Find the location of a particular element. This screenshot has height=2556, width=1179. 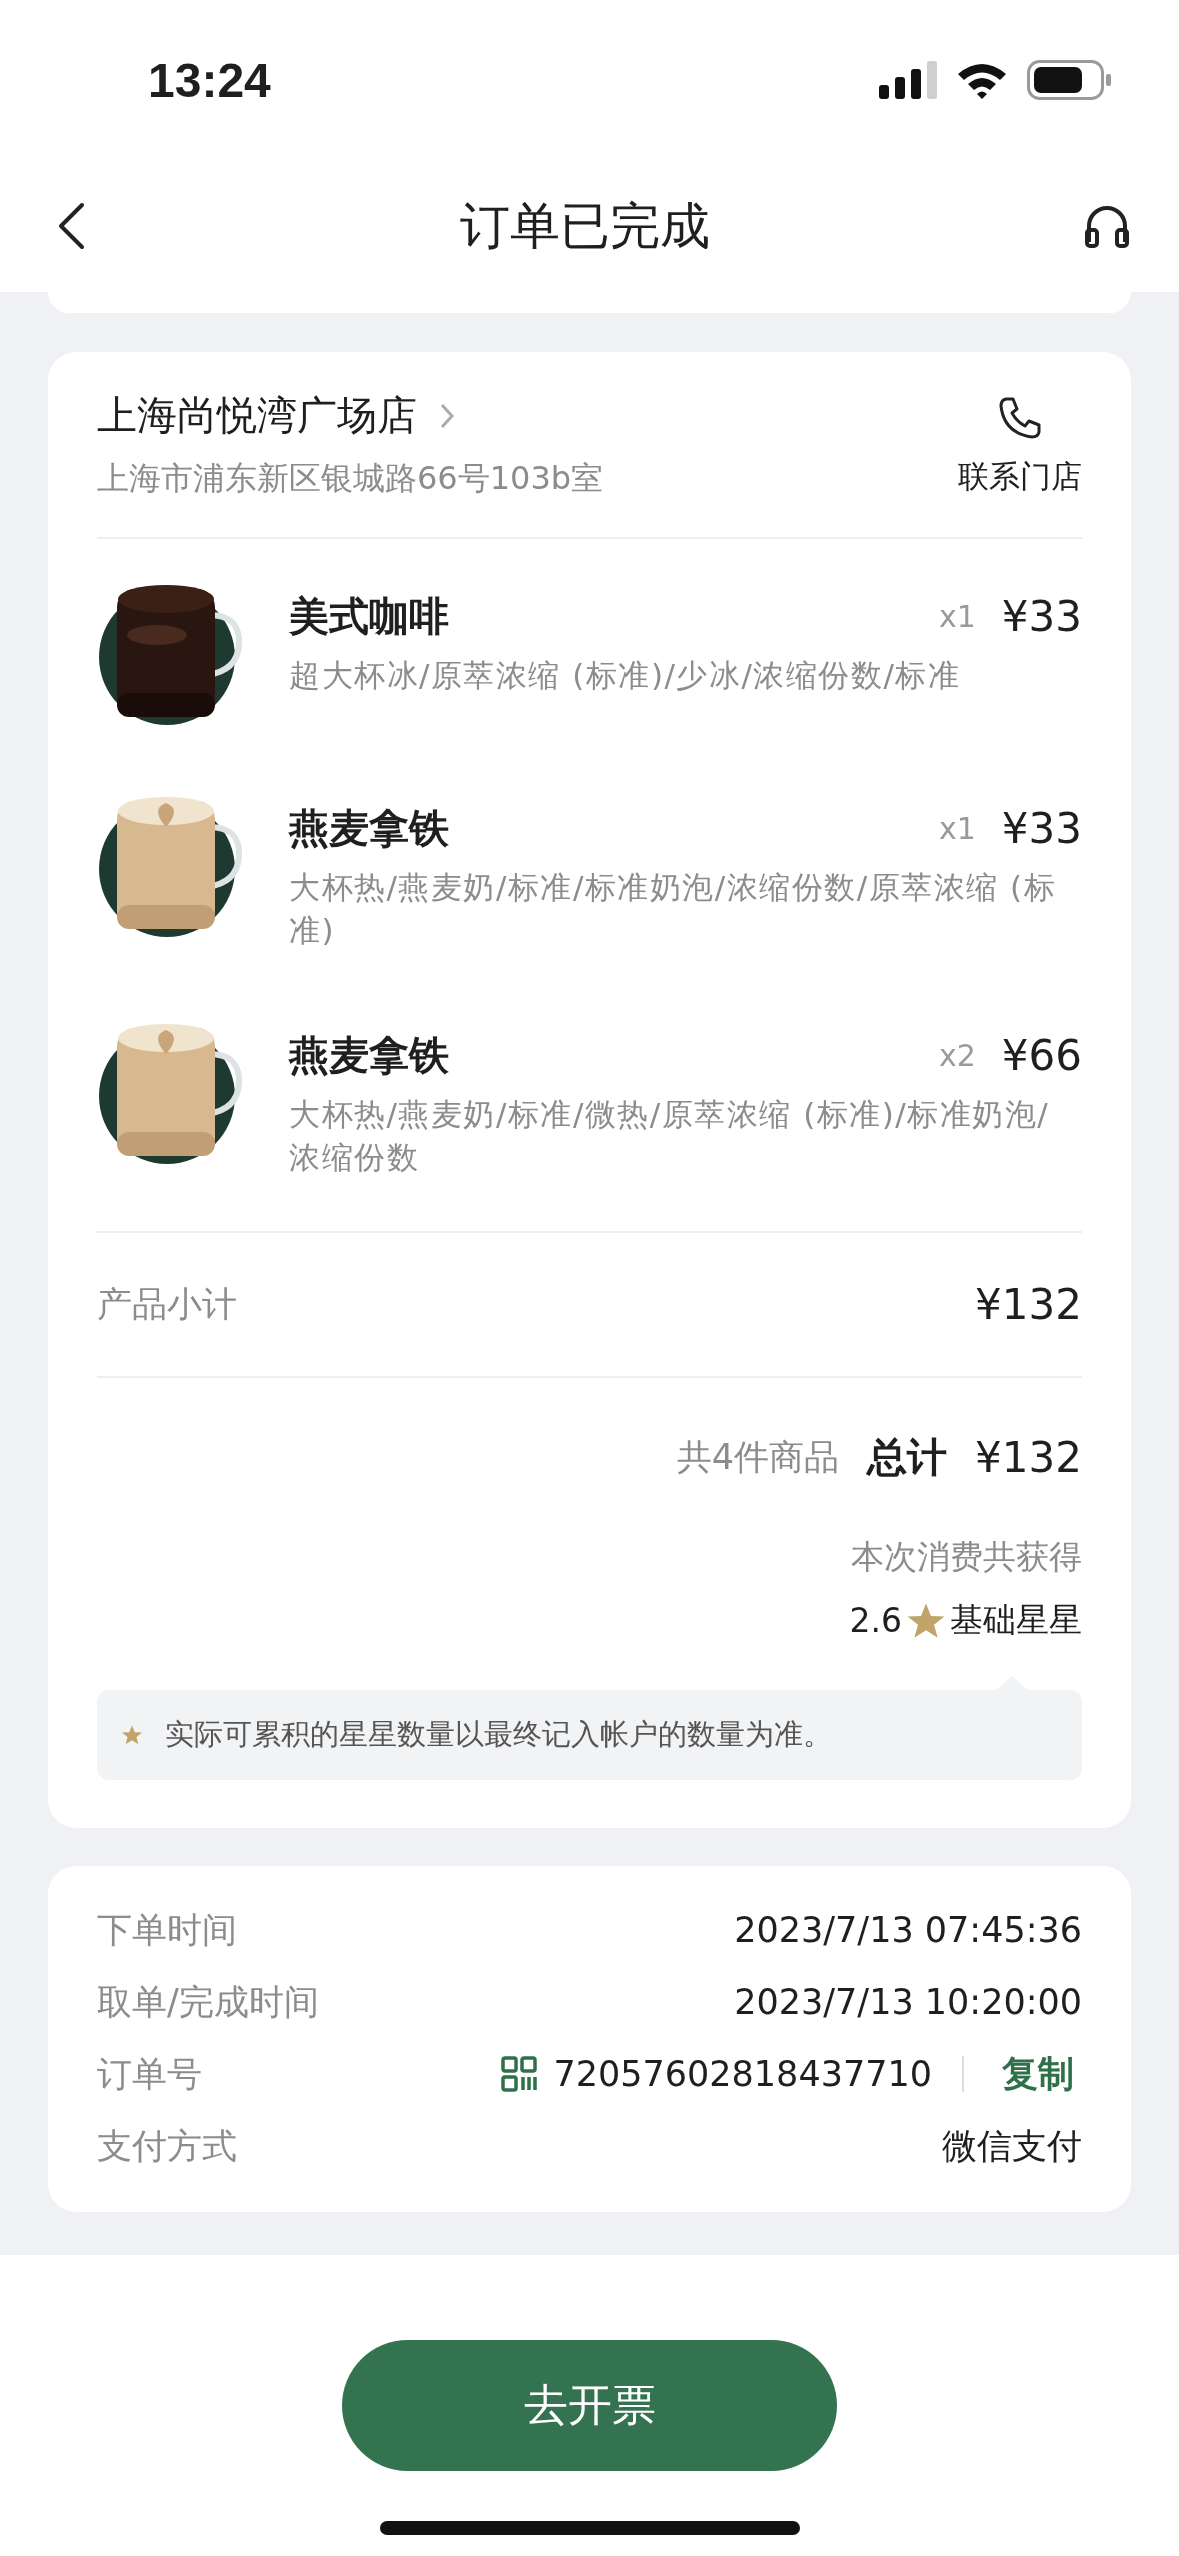

subtotal-label: 产品小计 is located at coordinates (167, 1304).